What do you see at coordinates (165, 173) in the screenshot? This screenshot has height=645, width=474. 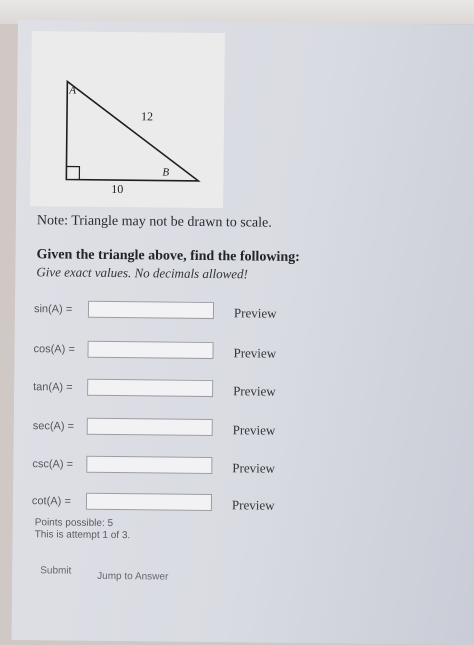 I see `vertex-b-label: B` at bounding box center [165, 173].